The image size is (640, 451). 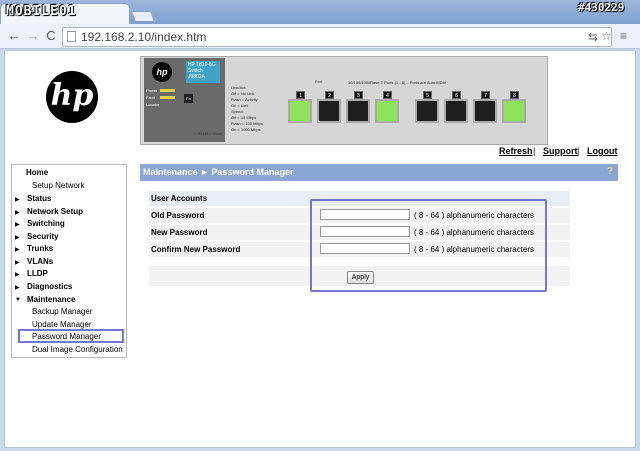 I want to click on sidebar-item-password-manager: Password Manager, so click(x=66, y=336).